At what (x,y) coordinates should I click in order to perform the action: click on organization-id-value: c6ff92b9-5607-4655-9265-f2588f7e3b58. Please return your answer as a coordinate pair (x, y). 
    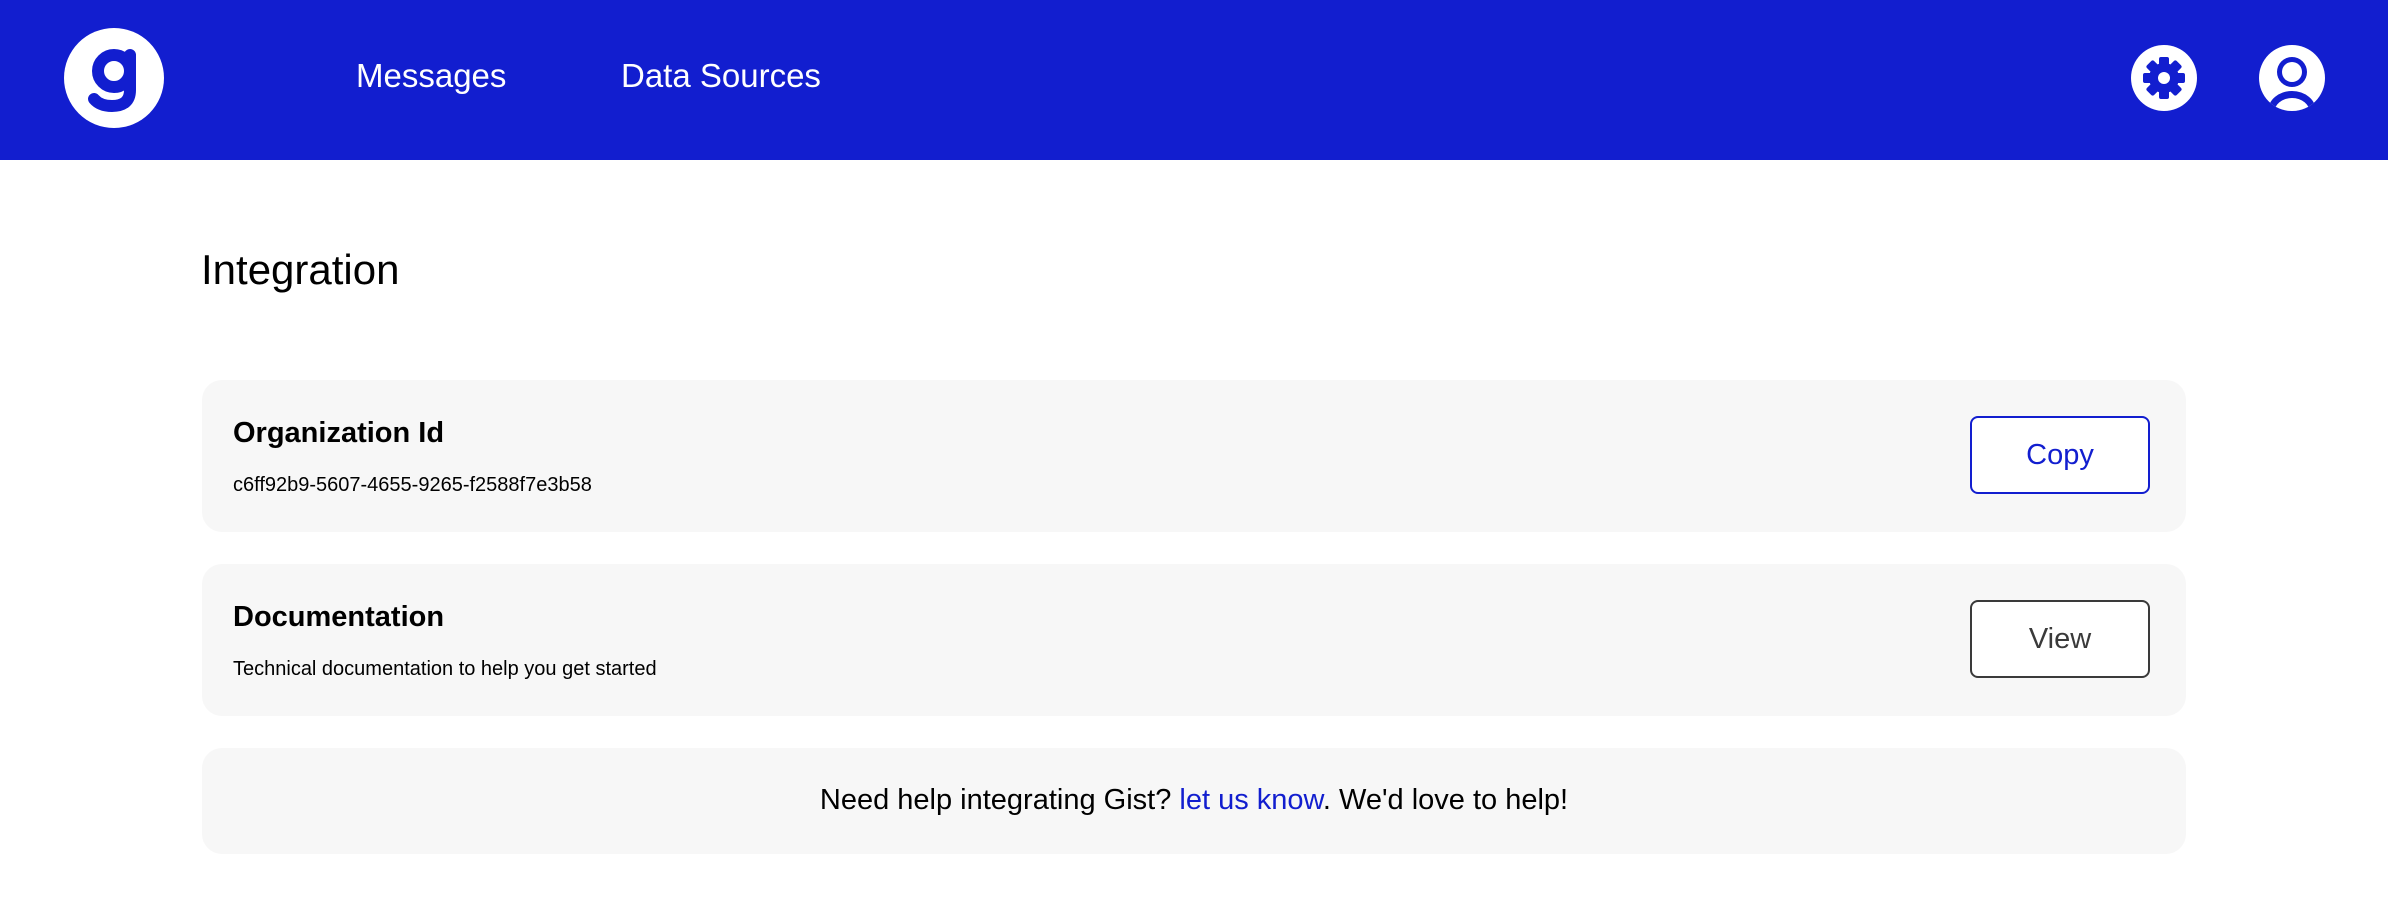
    Looking at the image, I should click on (412, 485).